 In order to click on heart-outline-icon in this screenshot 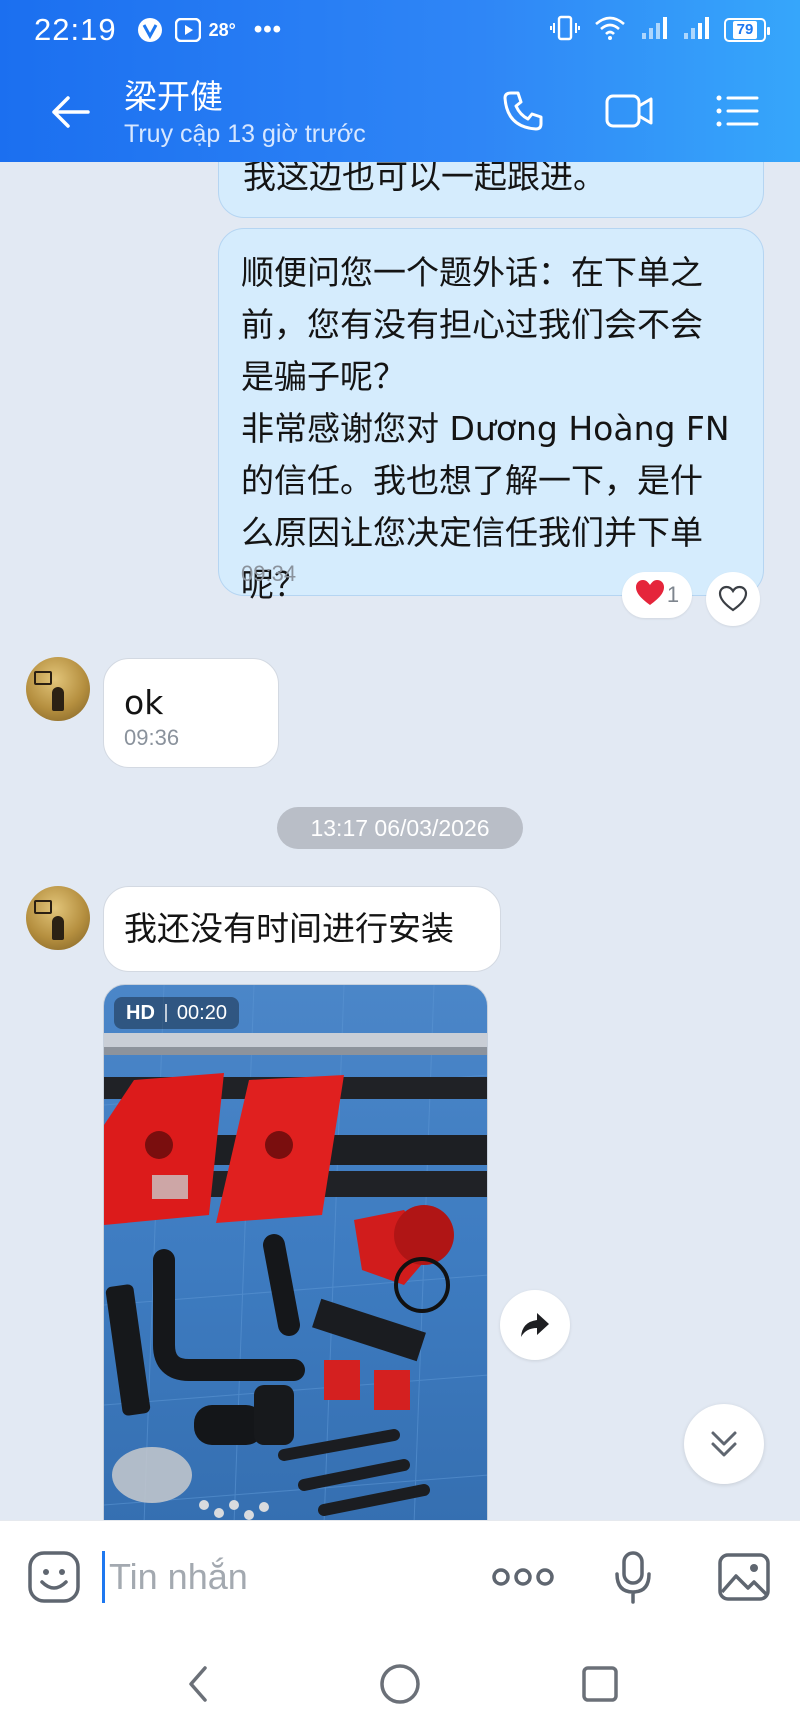, I will do `click(733, 599)`.